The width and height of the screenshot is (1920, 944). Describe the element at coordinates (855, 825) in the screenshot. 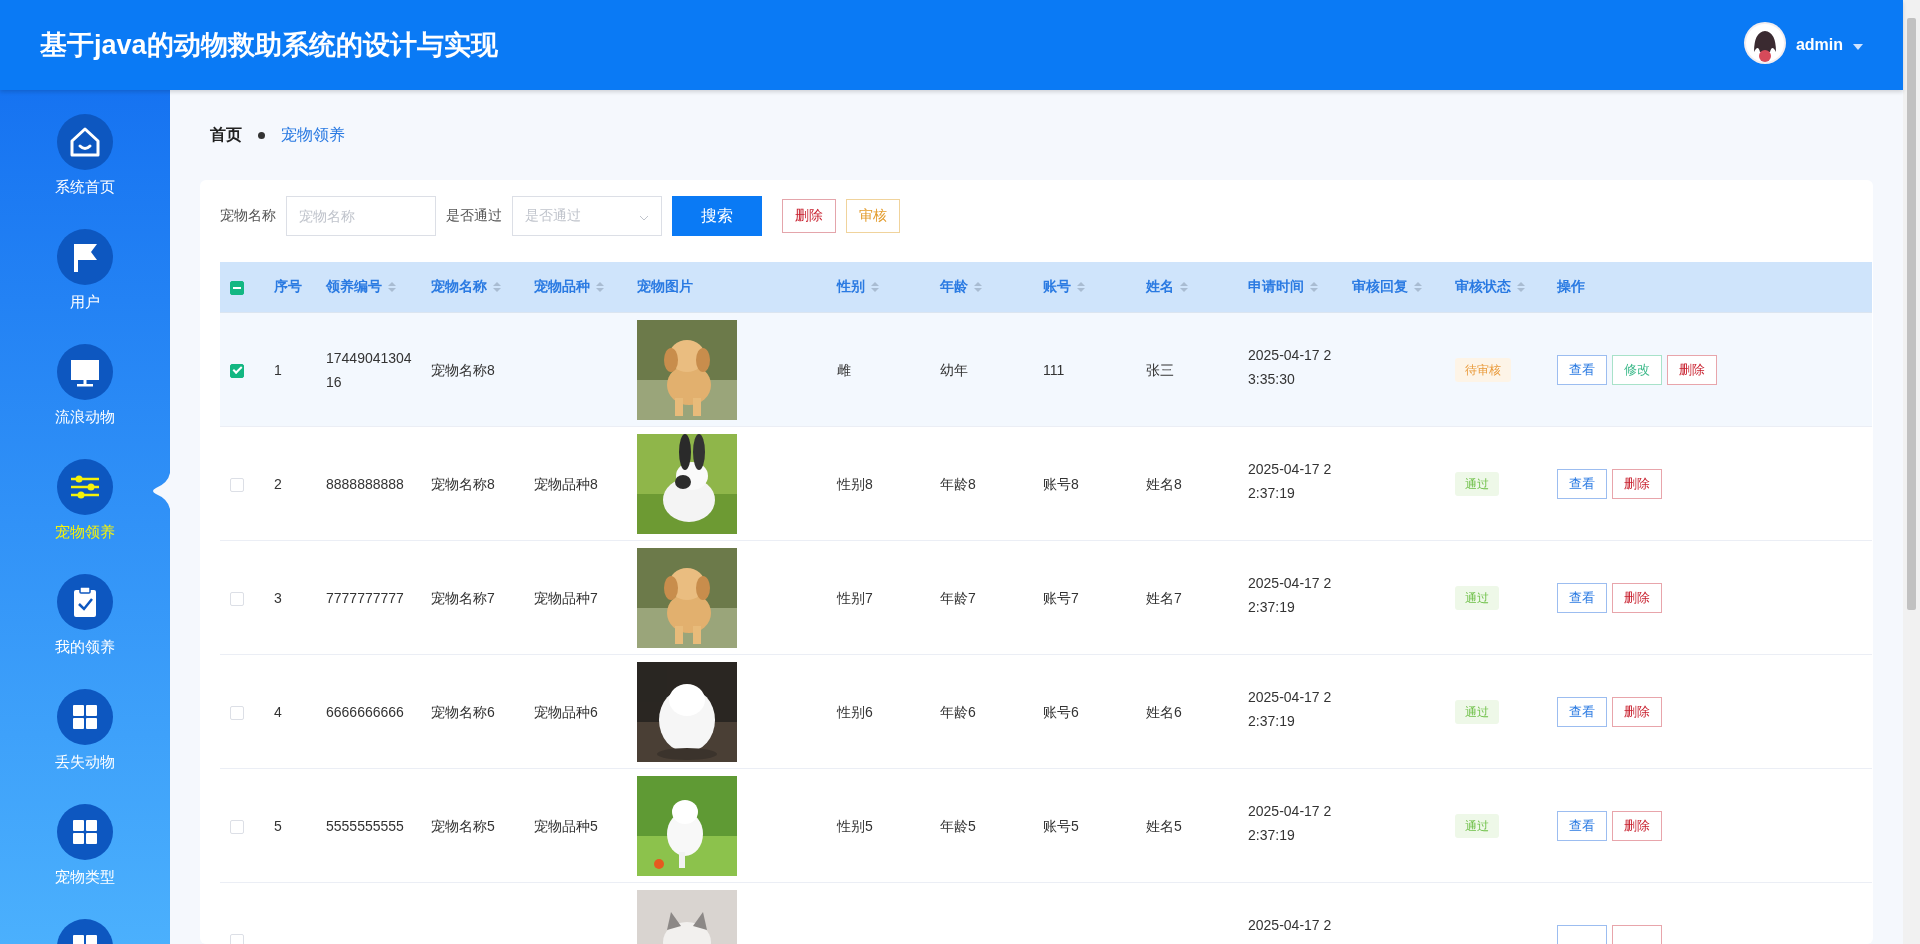

I see `table-cell: 性别5` at that location.